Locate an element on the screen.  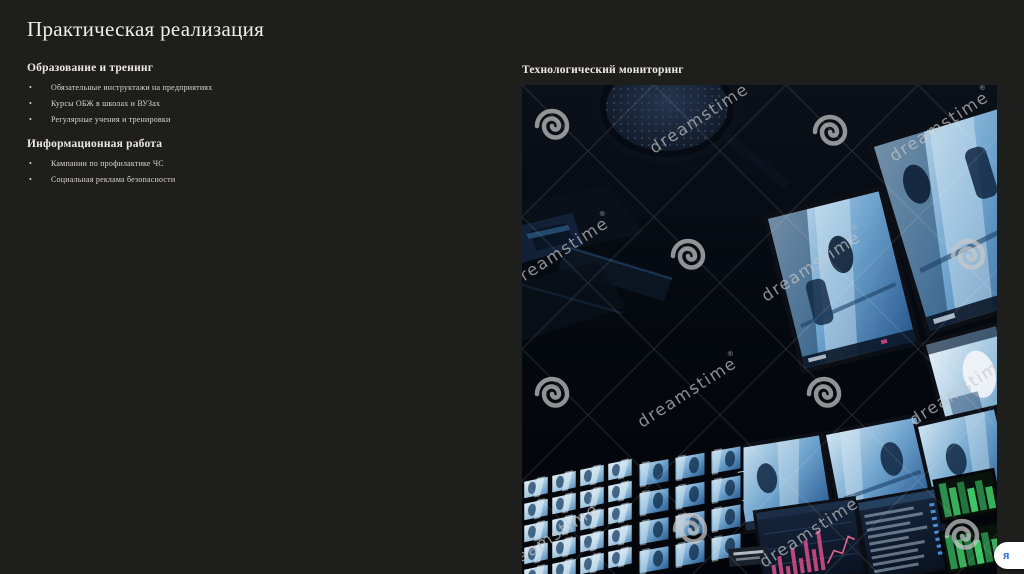
list-item: • Социальная реклама безопасности is located at coordinates (267, 183).